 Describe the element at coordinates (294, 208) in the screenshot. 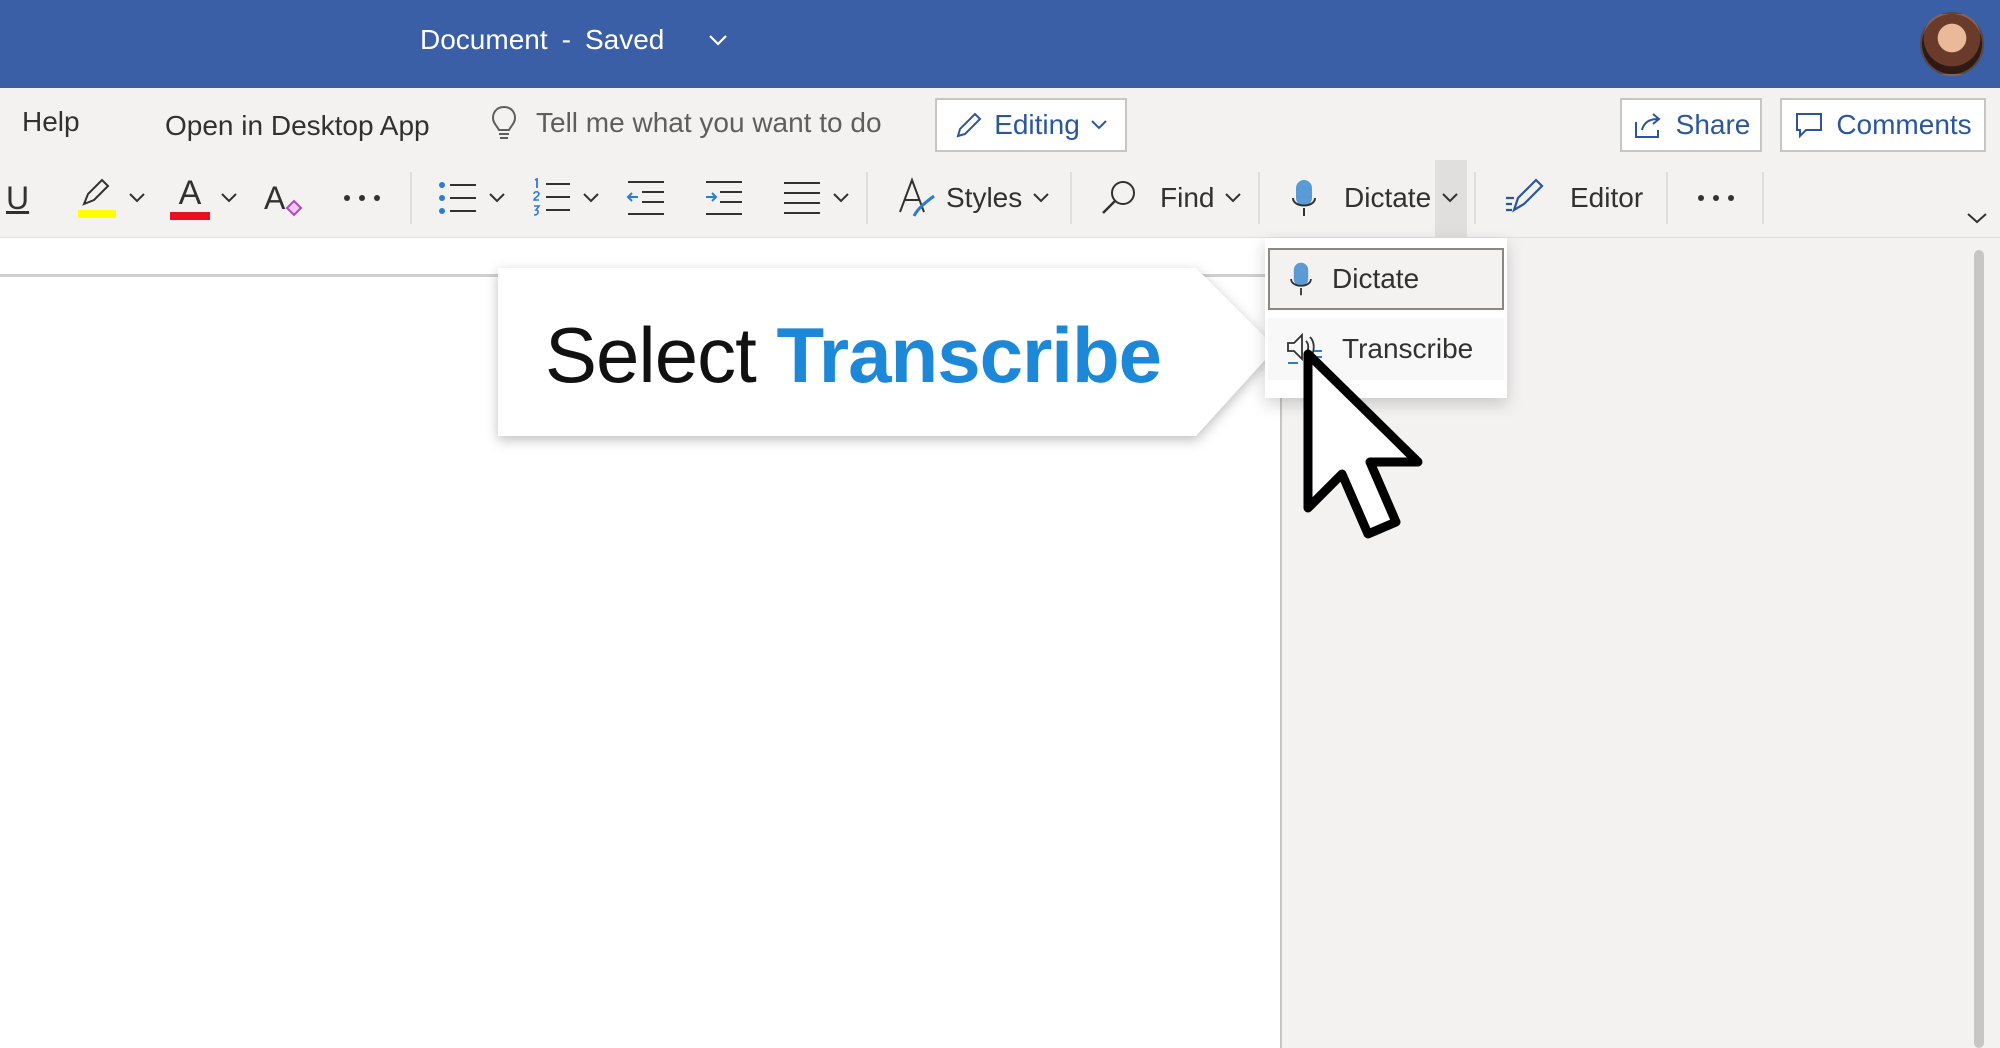

I see `eraser-icon` at that location.